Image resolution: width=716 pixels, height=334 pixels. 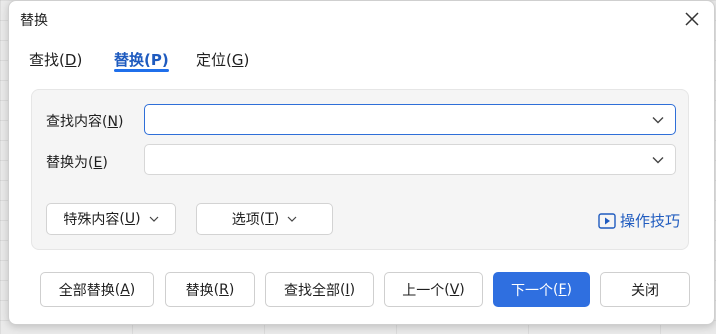 What do you see at coordinates (395, 120) in the screenshot?
I see `find-input` at bounding box center [395, 120].